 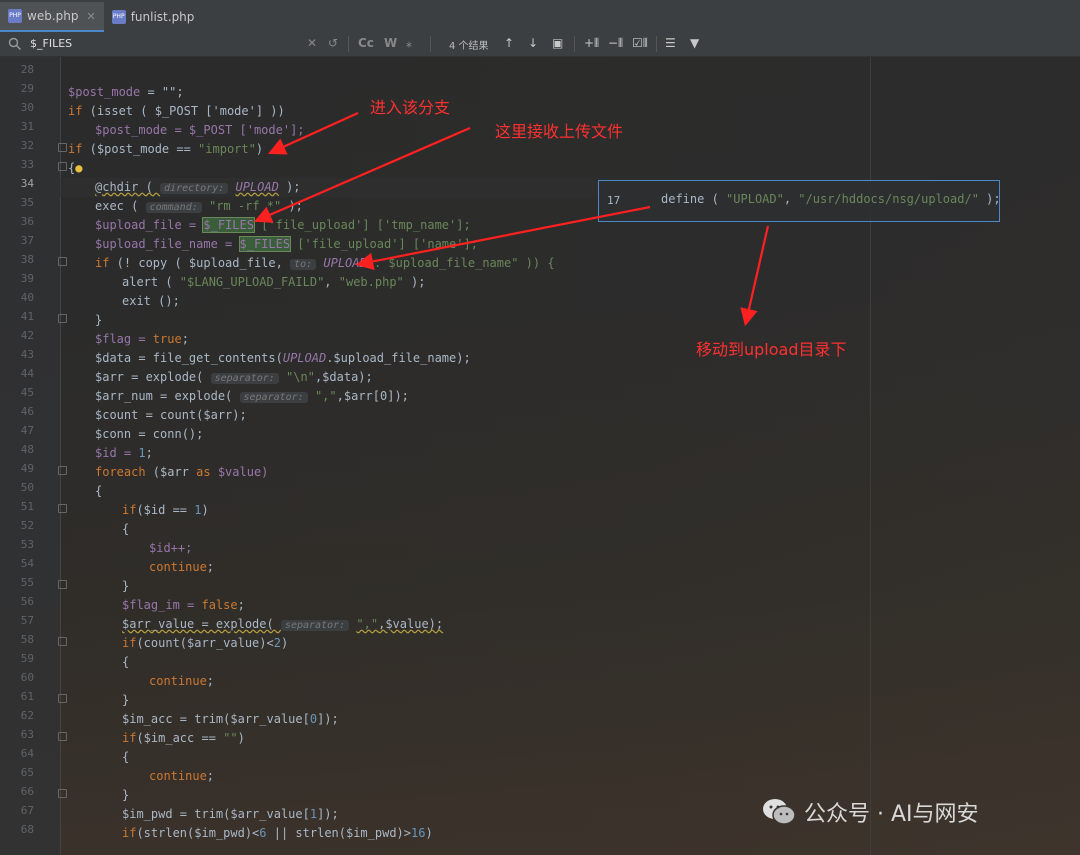 I want to click on tab-web-php: PHP web.php ✕, so click(x=52, y=17).